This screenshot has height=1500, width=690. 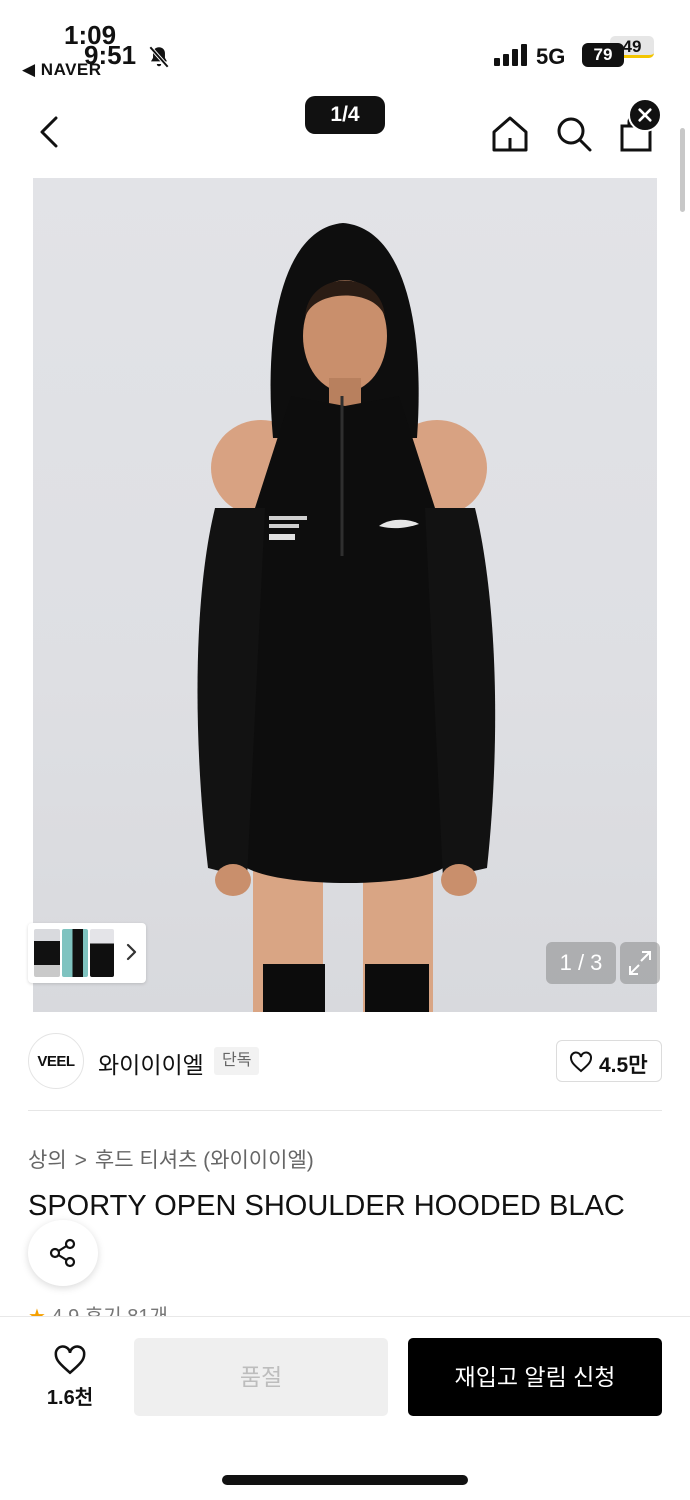 What do you see at coordinates (237, 1061) in the screenshot?
I see `exclusive-badge: 단독` at bounding box center [237, 1061].